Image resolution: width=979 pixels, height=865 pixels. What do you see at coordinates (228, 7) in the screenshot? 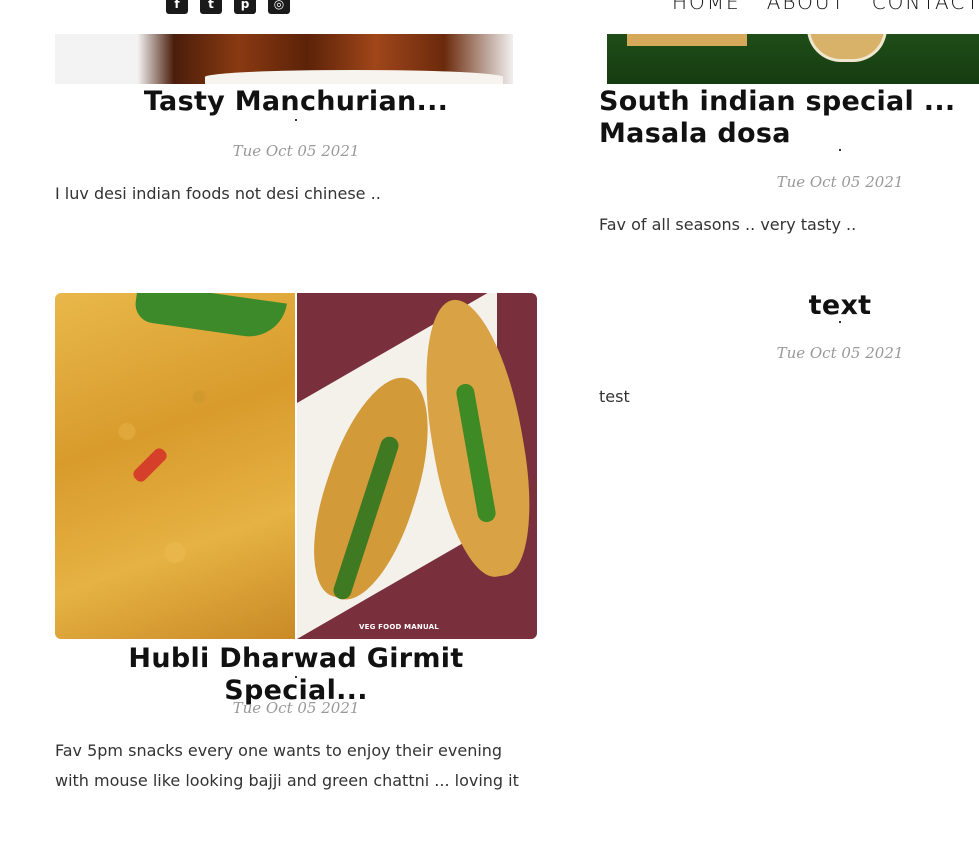
I see `social-links: f t p ◎` at bounding box center [228, 7].